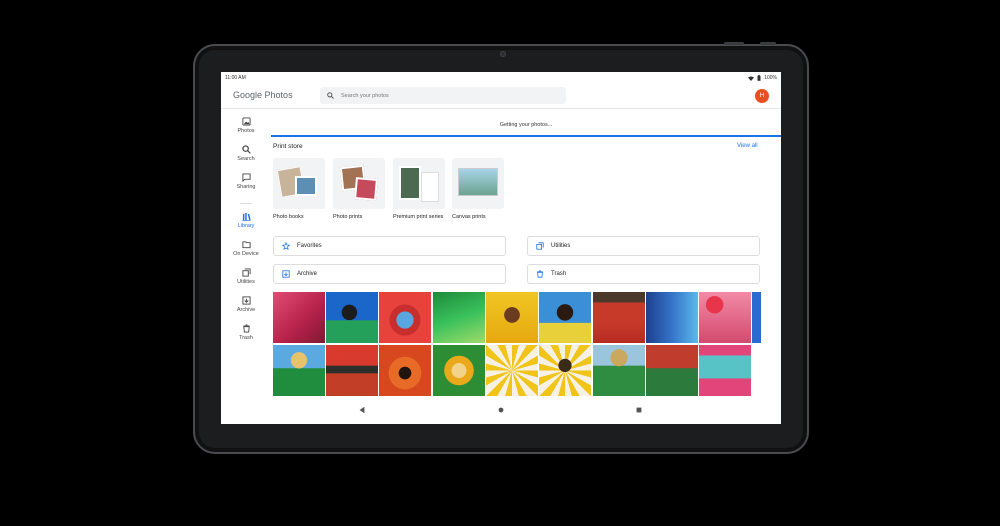  I want to click on view-all-link: View all, so click(747, 146).